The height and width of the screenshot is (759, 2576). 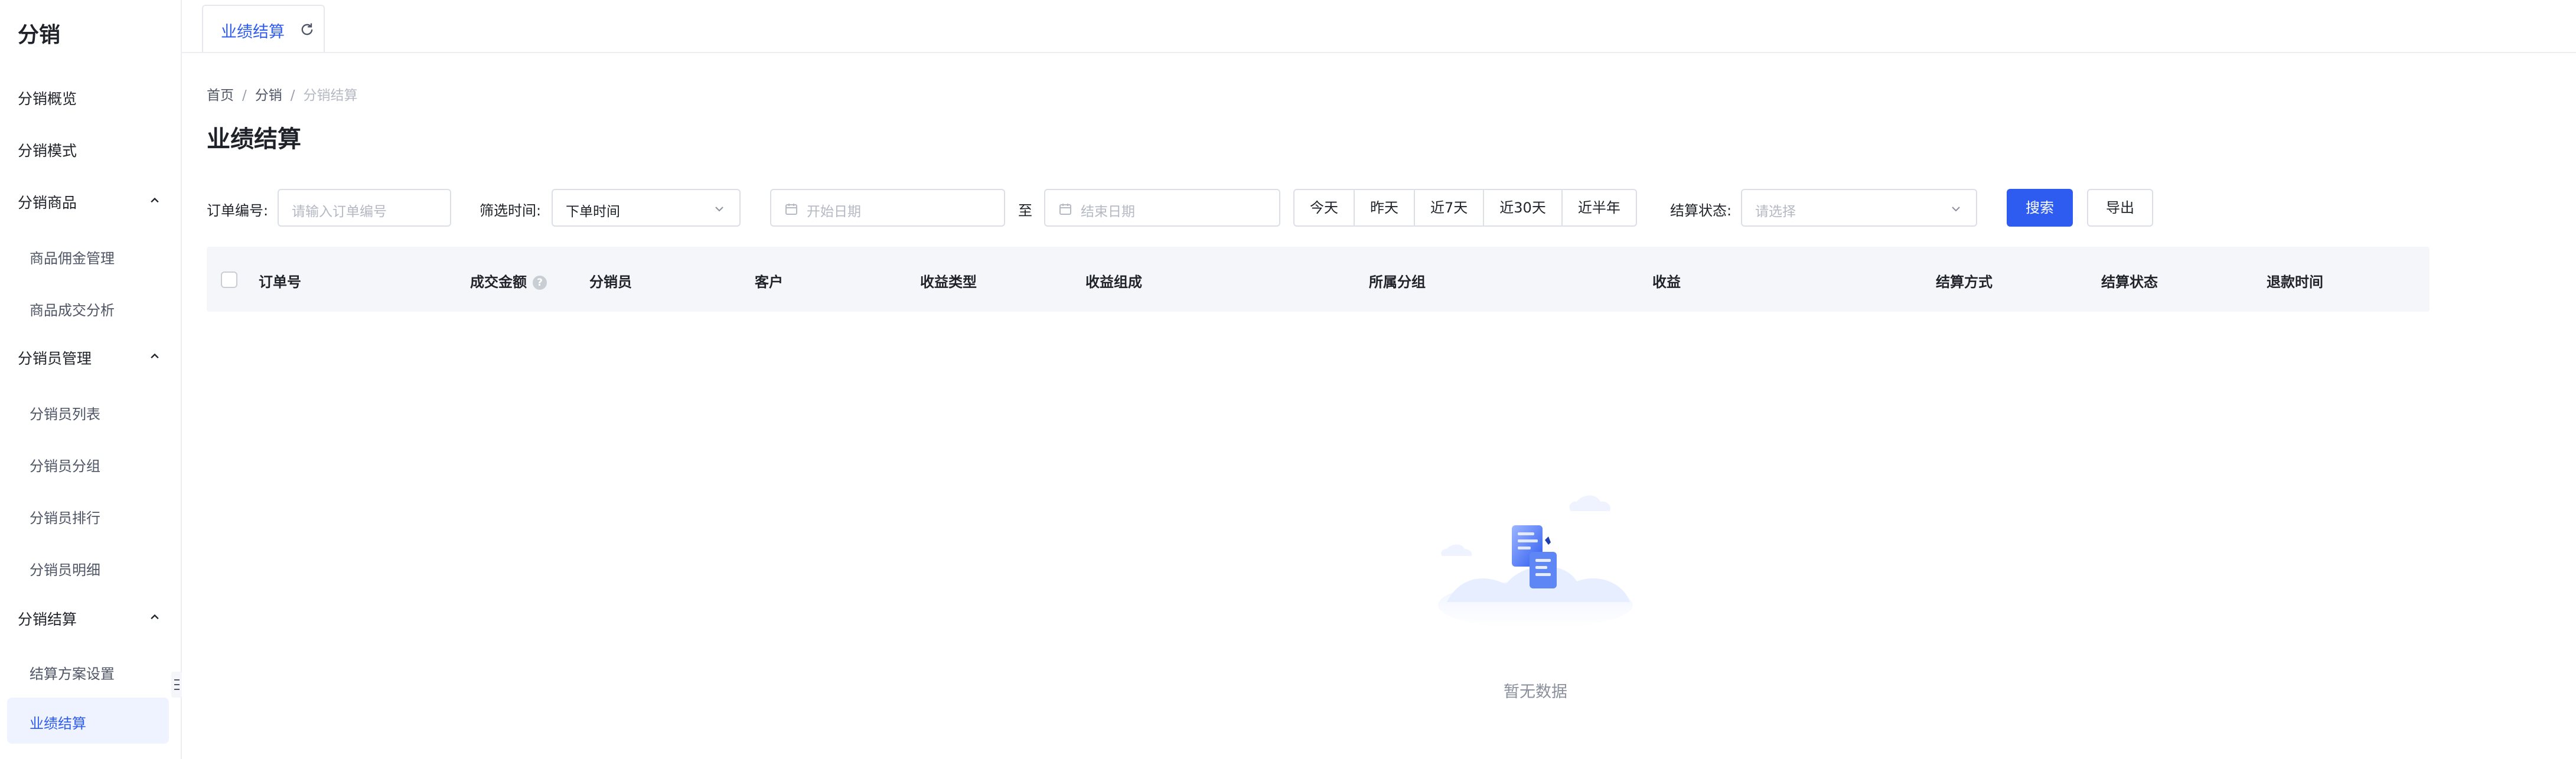 I want to click on column-customer: 客户, so click(x=769, y=282).